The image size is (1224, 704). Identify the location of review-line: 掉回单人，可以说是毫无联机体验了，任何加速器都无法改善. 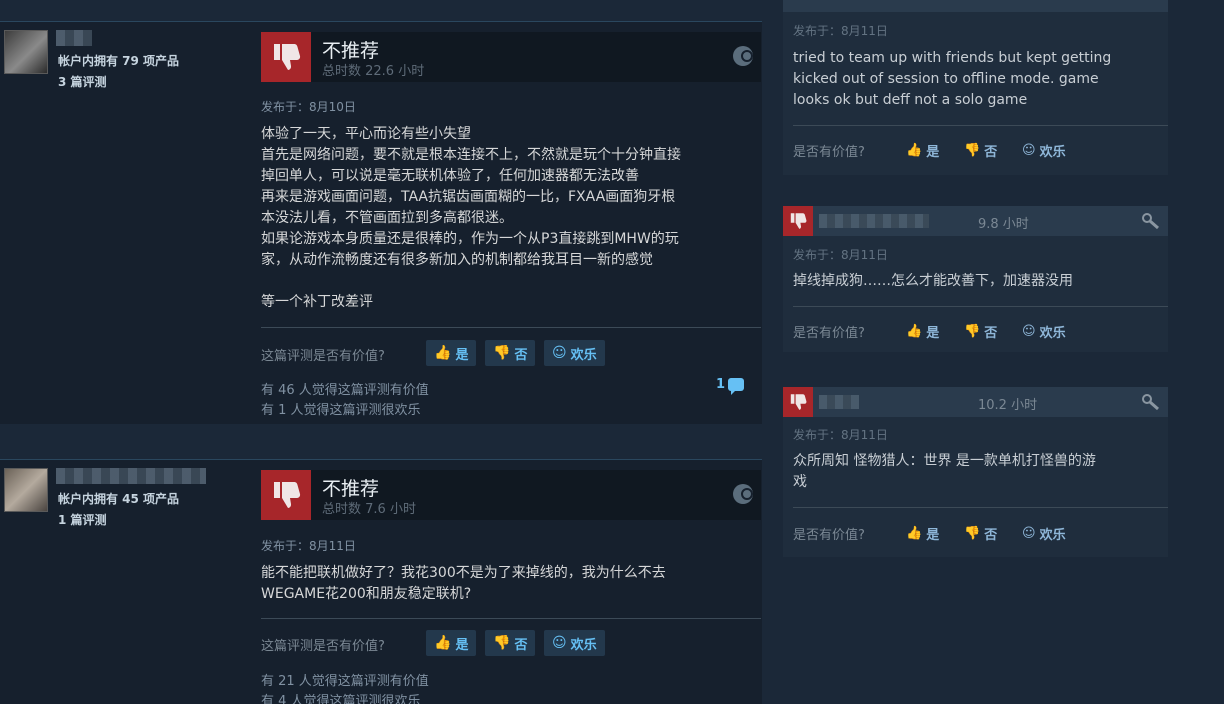
(450, 176).